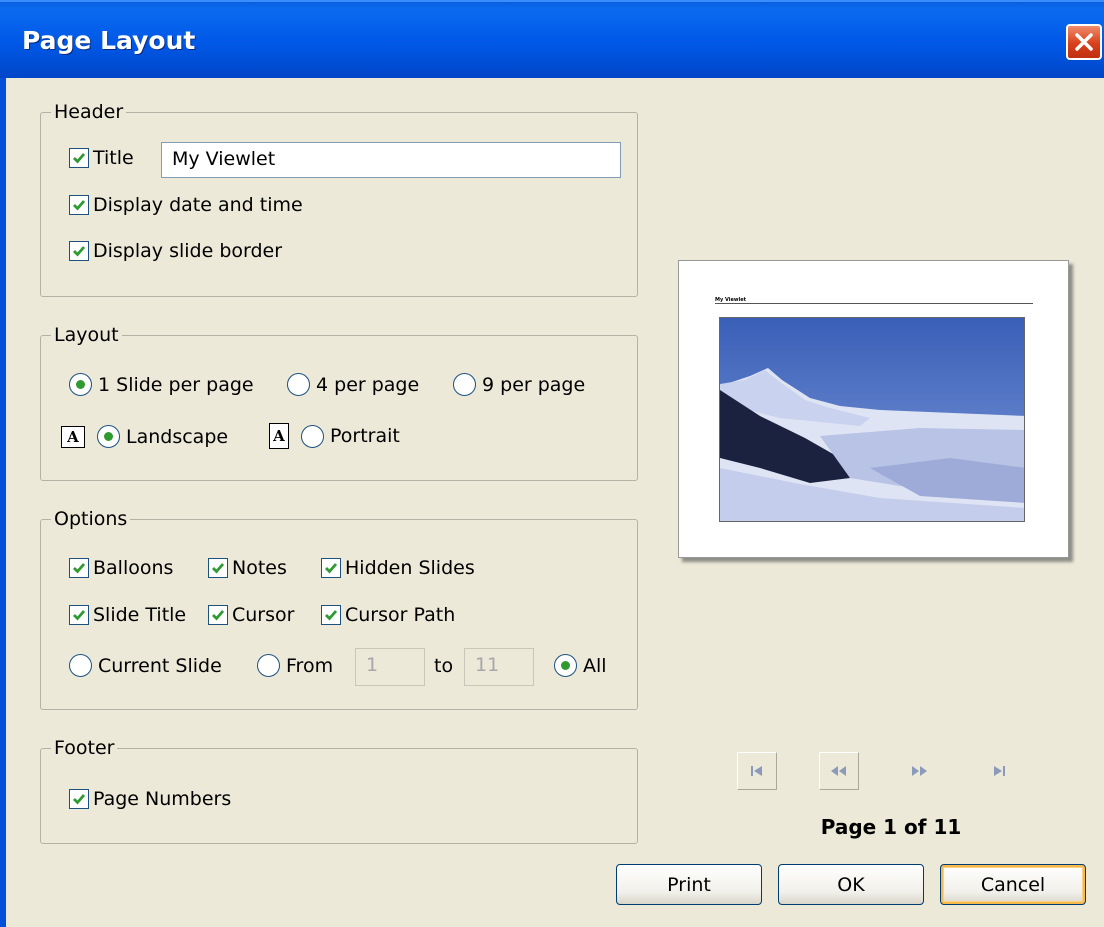  I want to click on page-numbers-checkbox, so click(79, 799).